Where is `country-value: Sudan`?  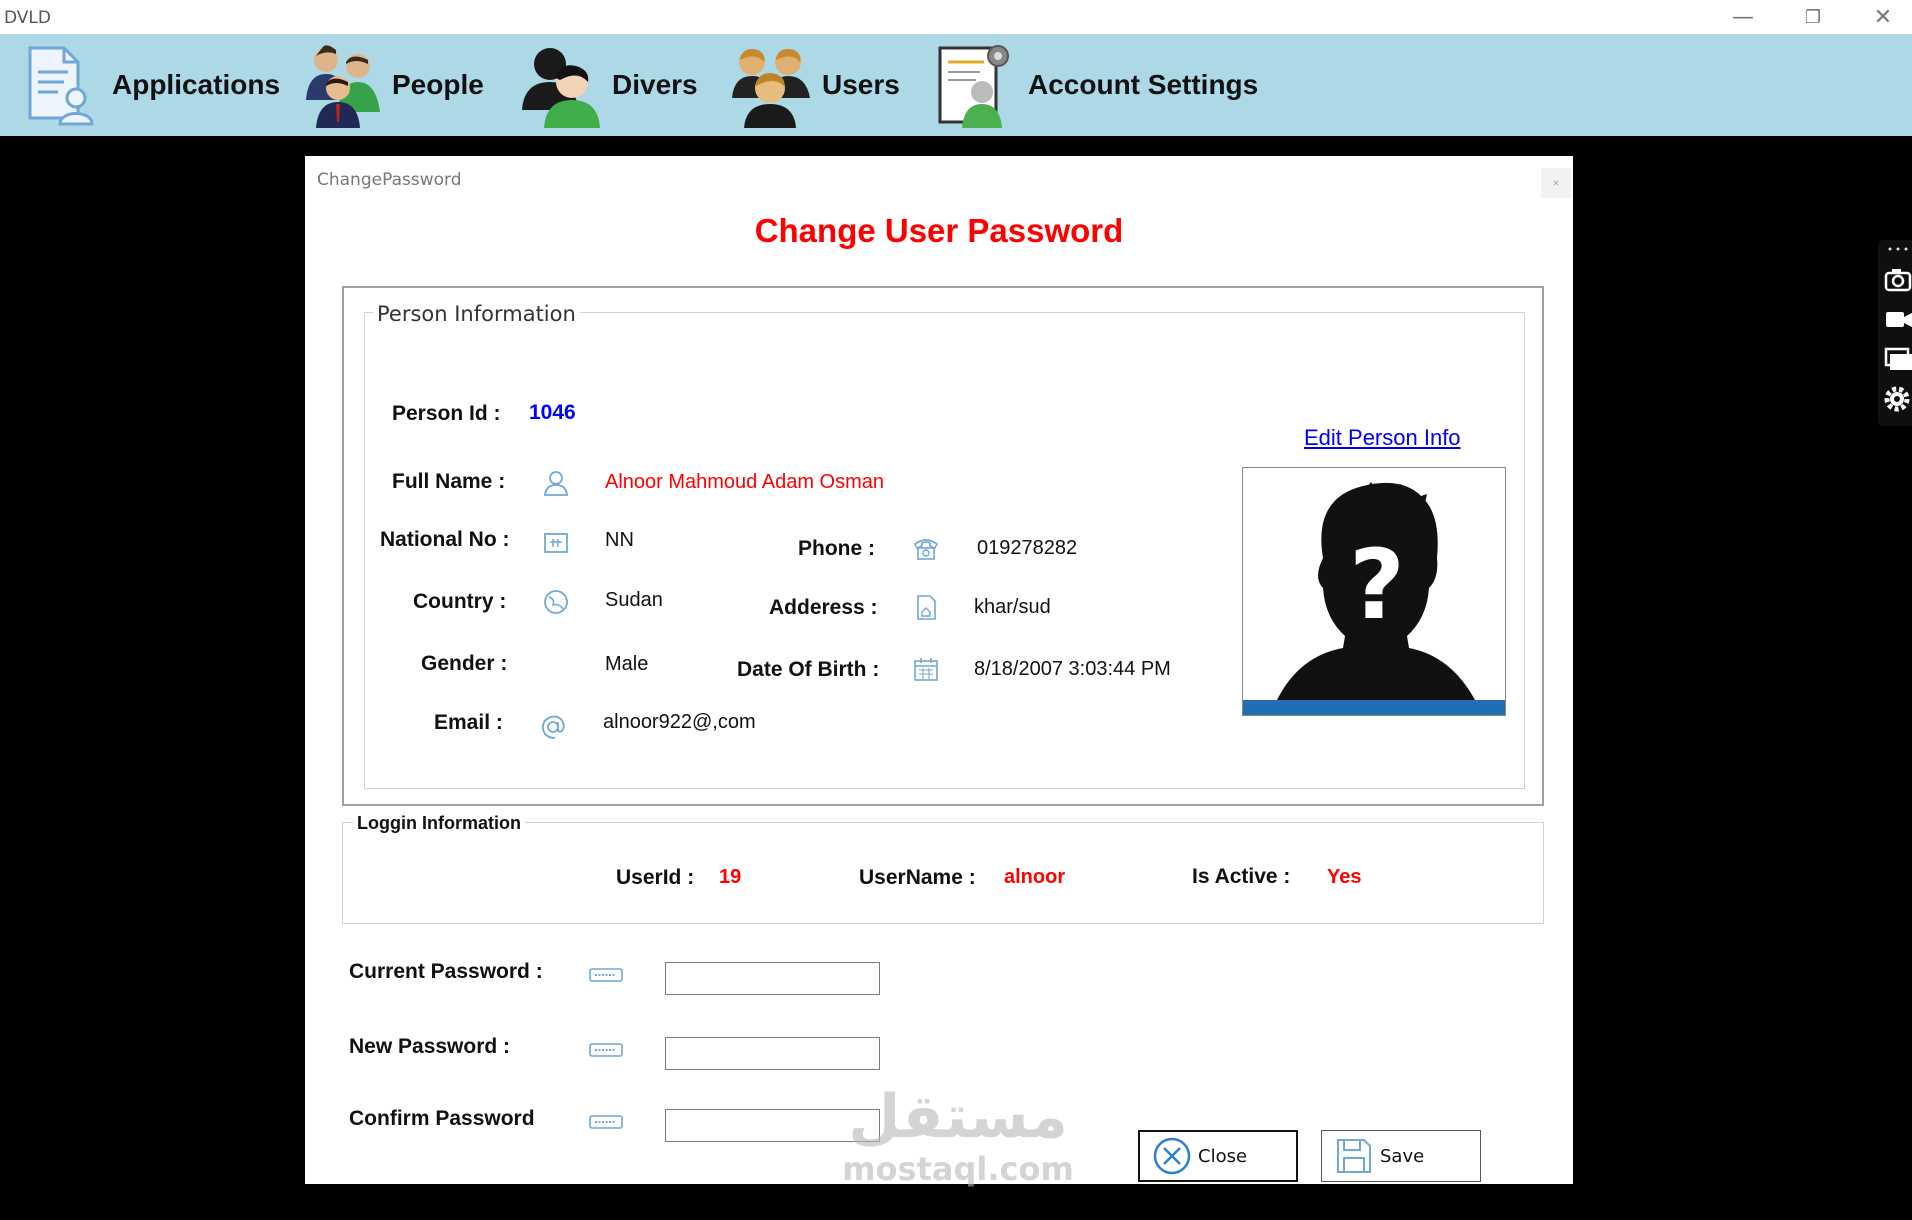
country-value: Sudan is located at coordinates (634, 600).